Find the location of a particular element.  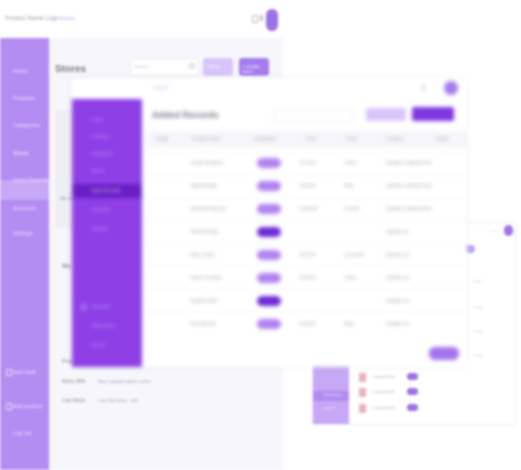

filter-label: Filters is located at coordinates (213, 66).